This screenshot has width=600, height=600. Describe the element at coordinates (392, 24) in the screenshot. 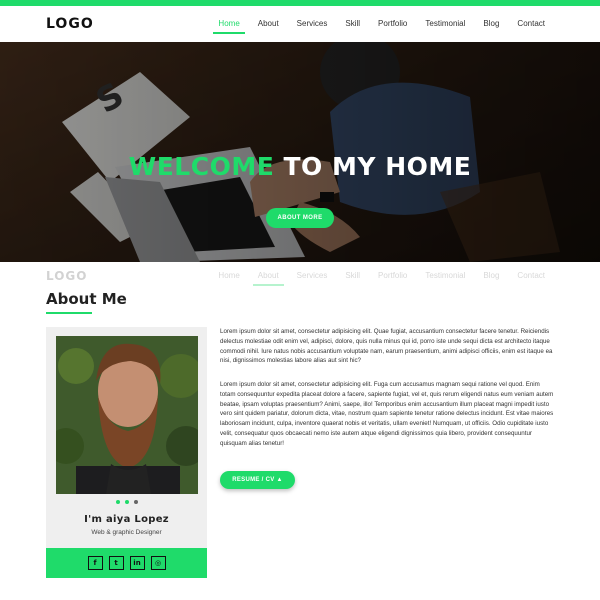

I see `nav-item-portfolio: Portfolio` at that location.